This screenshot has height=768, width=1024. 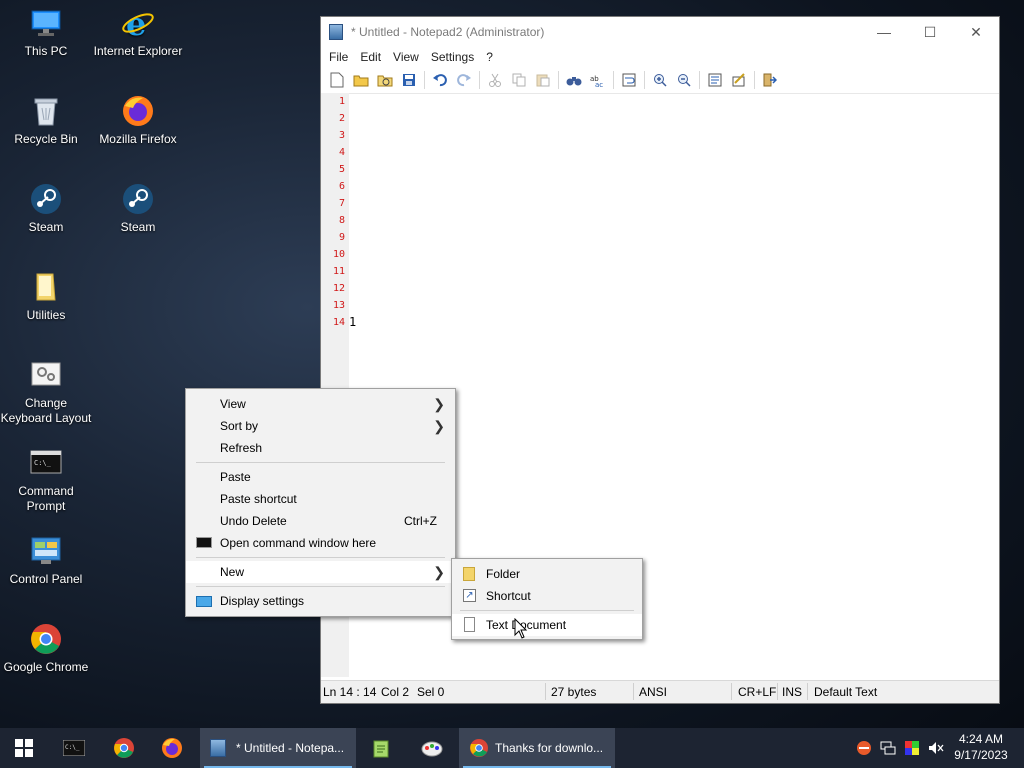 I want to click on system-clock: 4:24 AM 9/17/2023, so click(x=981, y=747).